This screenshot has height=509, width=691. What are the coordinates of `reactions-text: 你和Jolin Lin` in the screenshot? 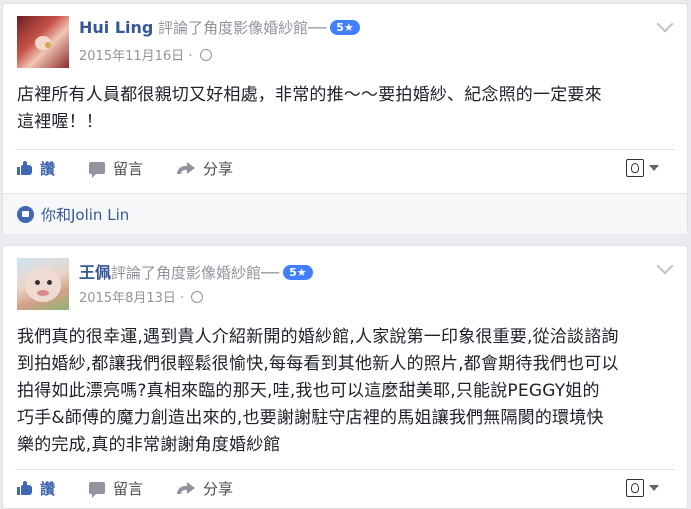 It's located at (85, 214).